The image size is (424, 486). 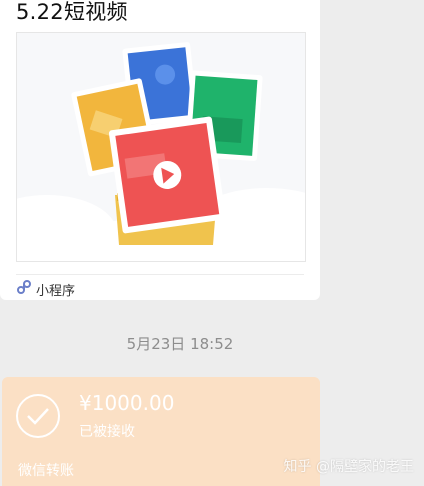 What do you see at coordinates (46, 471) in the screenshot?
I see `transfer-label: 微信转账` at bounding box center [46, 471].